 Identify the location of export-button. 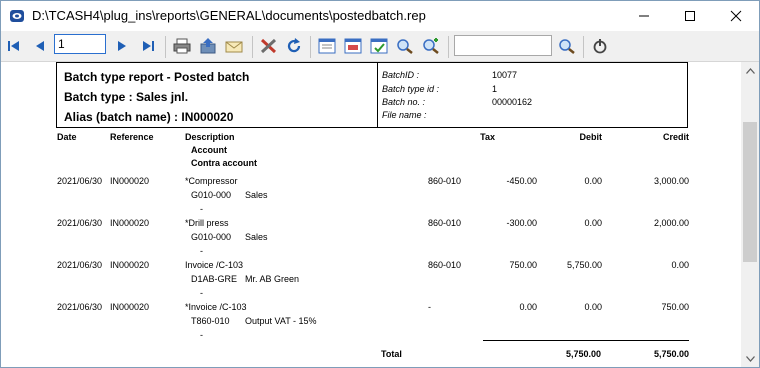
(208, 46).